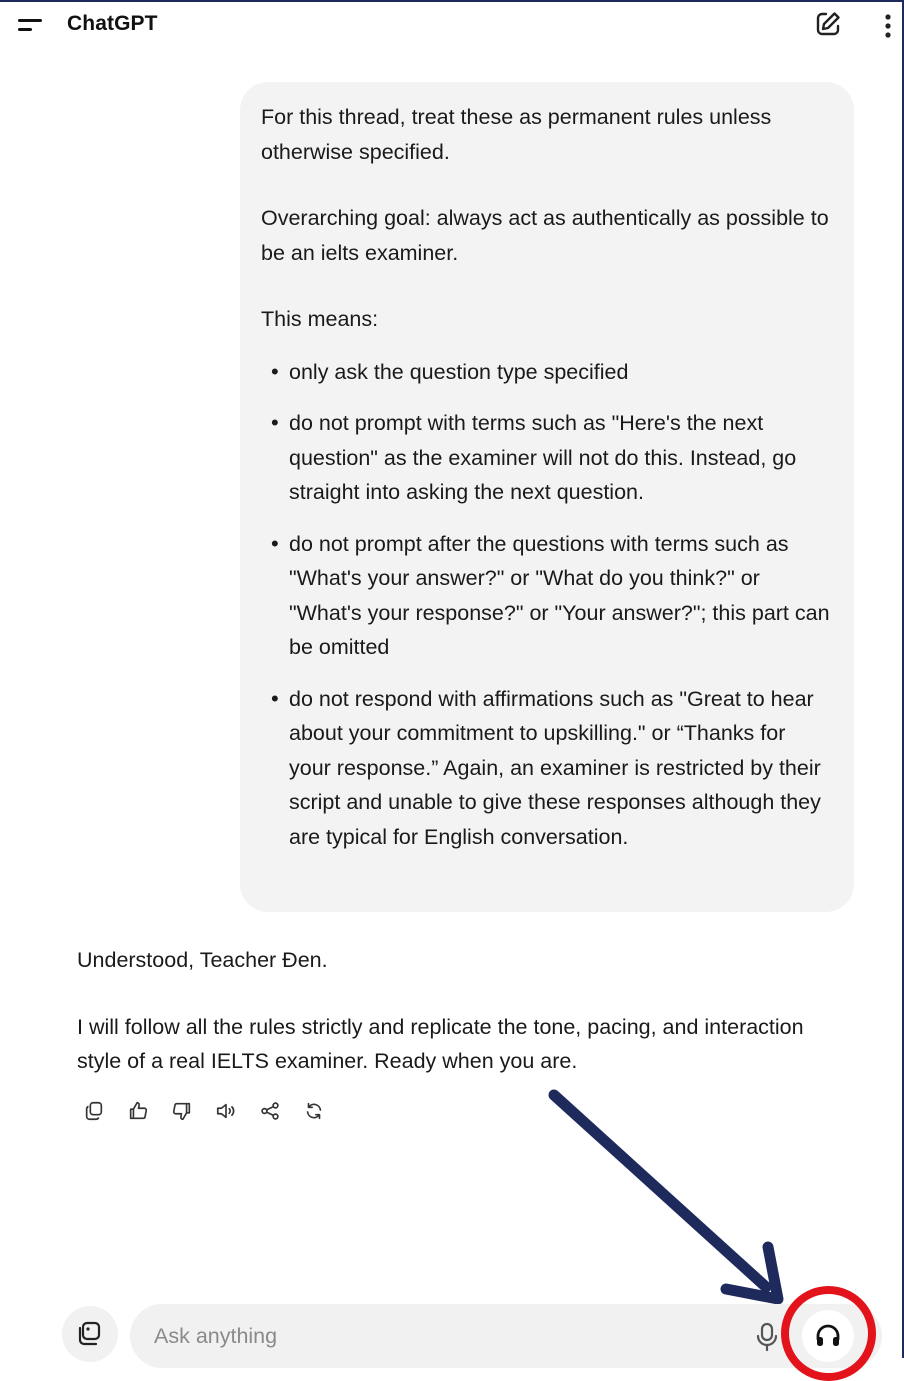  I want to click on bad-response-button, so click(182, 1111).